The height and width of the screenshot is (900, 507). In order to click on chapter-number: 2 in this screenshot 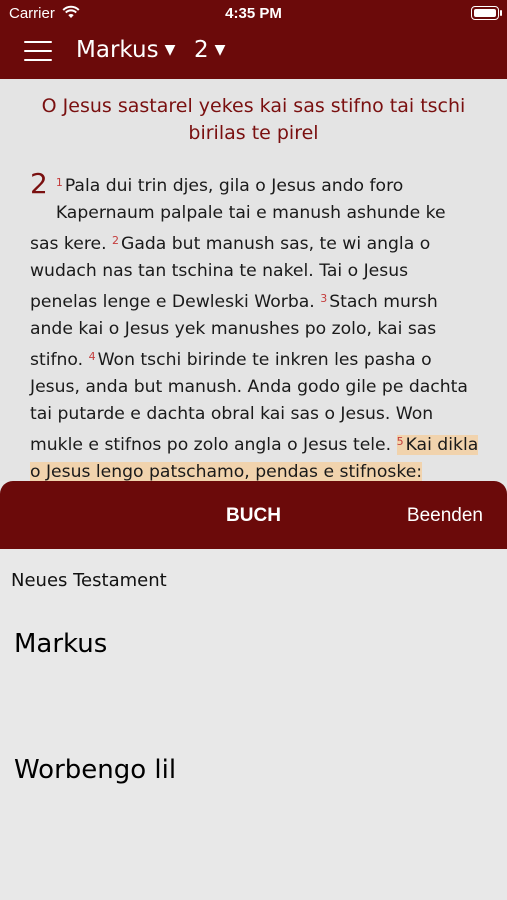, I will do `click(39, 183)`.